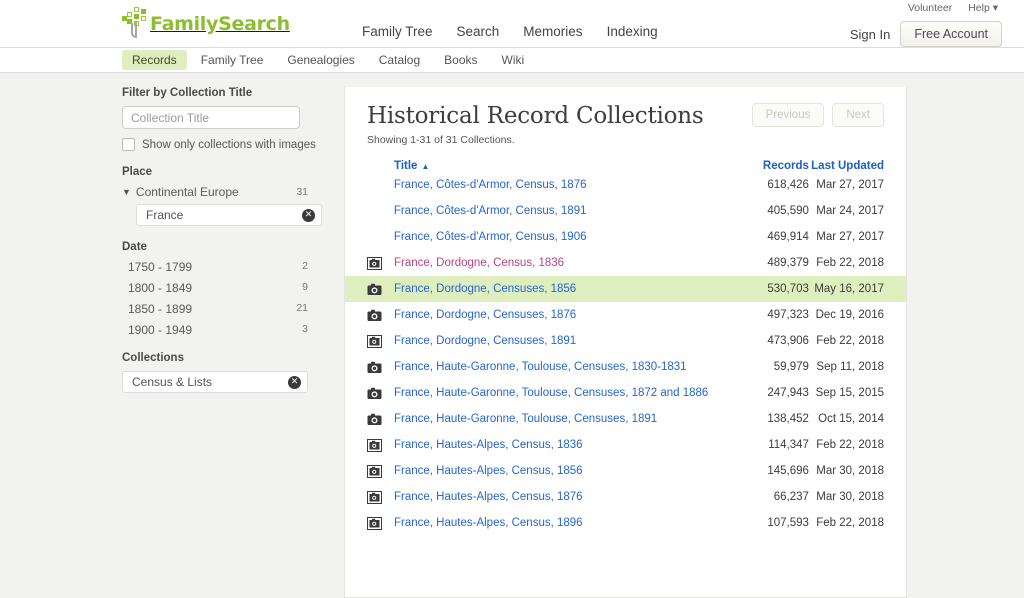 This screenshot has width=1024, height=598. I want to click on collection-title-link: France, Dordogne, Censuses, 1856, so click(561, 289).